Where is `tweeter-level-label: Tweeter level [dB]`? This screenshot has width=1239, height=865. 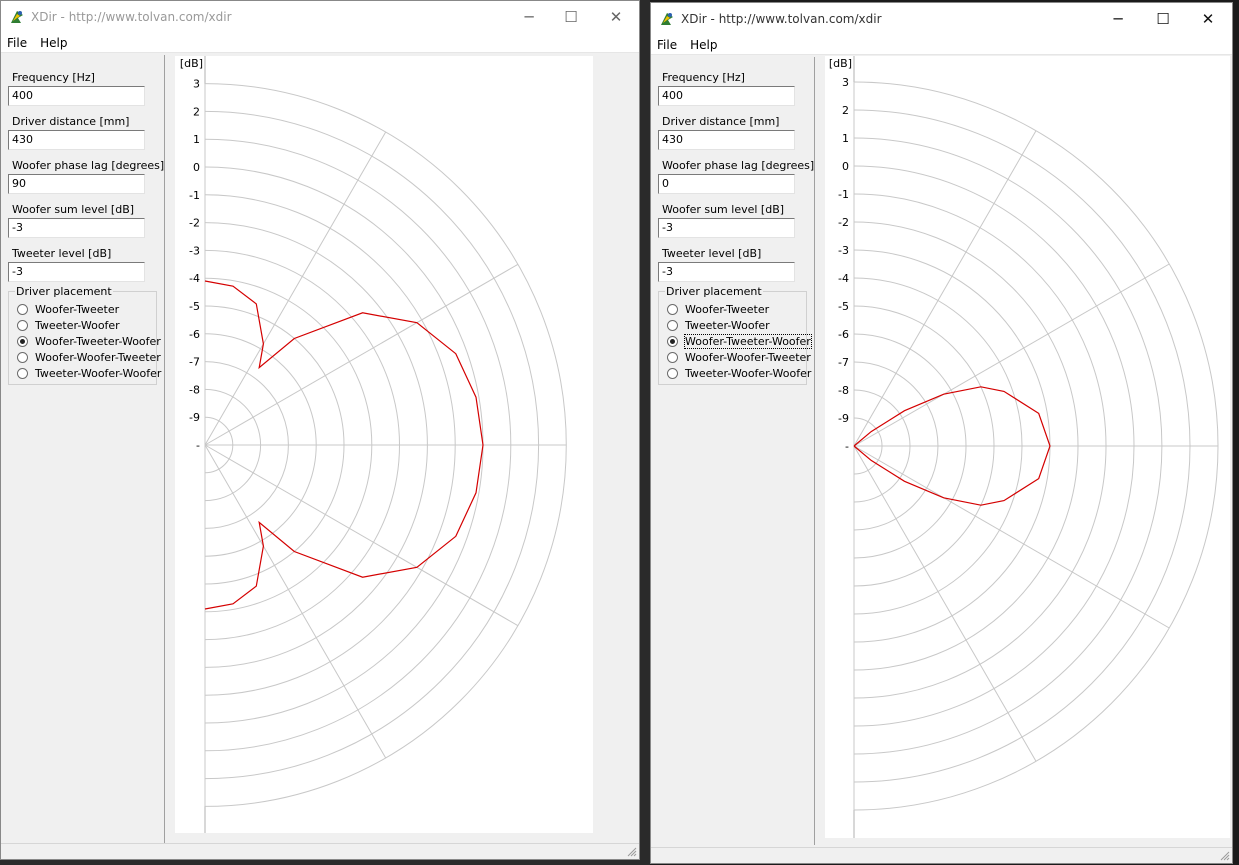 tweeter-level-label: Tweeter level [dB] is located at coordinates (712, 253).